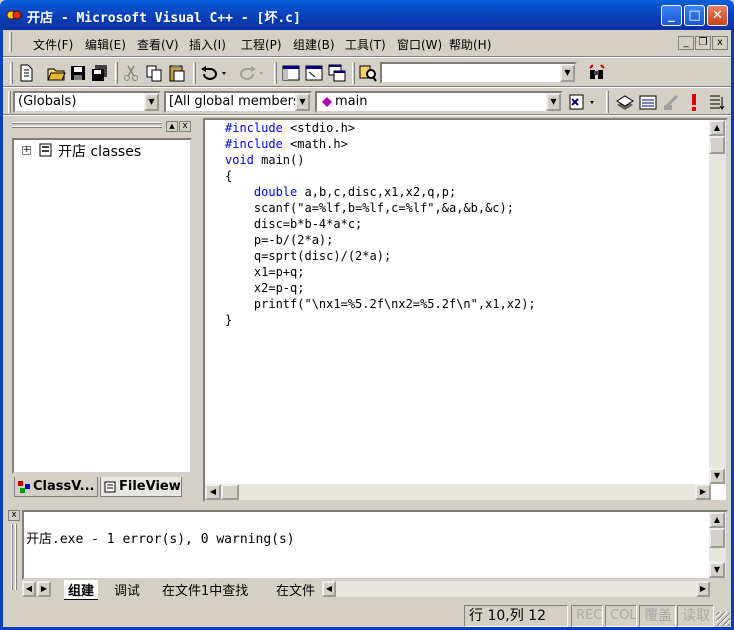 The width and height of the screenshot is (734, 630). What do you see at coordinates (238, 102) in the screenshot?
I see `filter-combo: [All global members ▼` at bounding box center [238, 102].